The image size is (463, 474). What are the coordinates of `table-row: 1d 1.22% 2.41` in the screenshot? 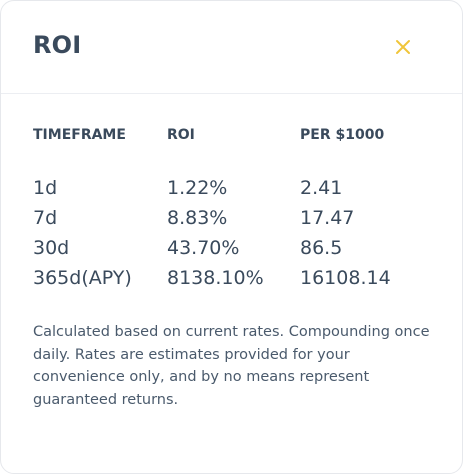 It's located at (233, 190).